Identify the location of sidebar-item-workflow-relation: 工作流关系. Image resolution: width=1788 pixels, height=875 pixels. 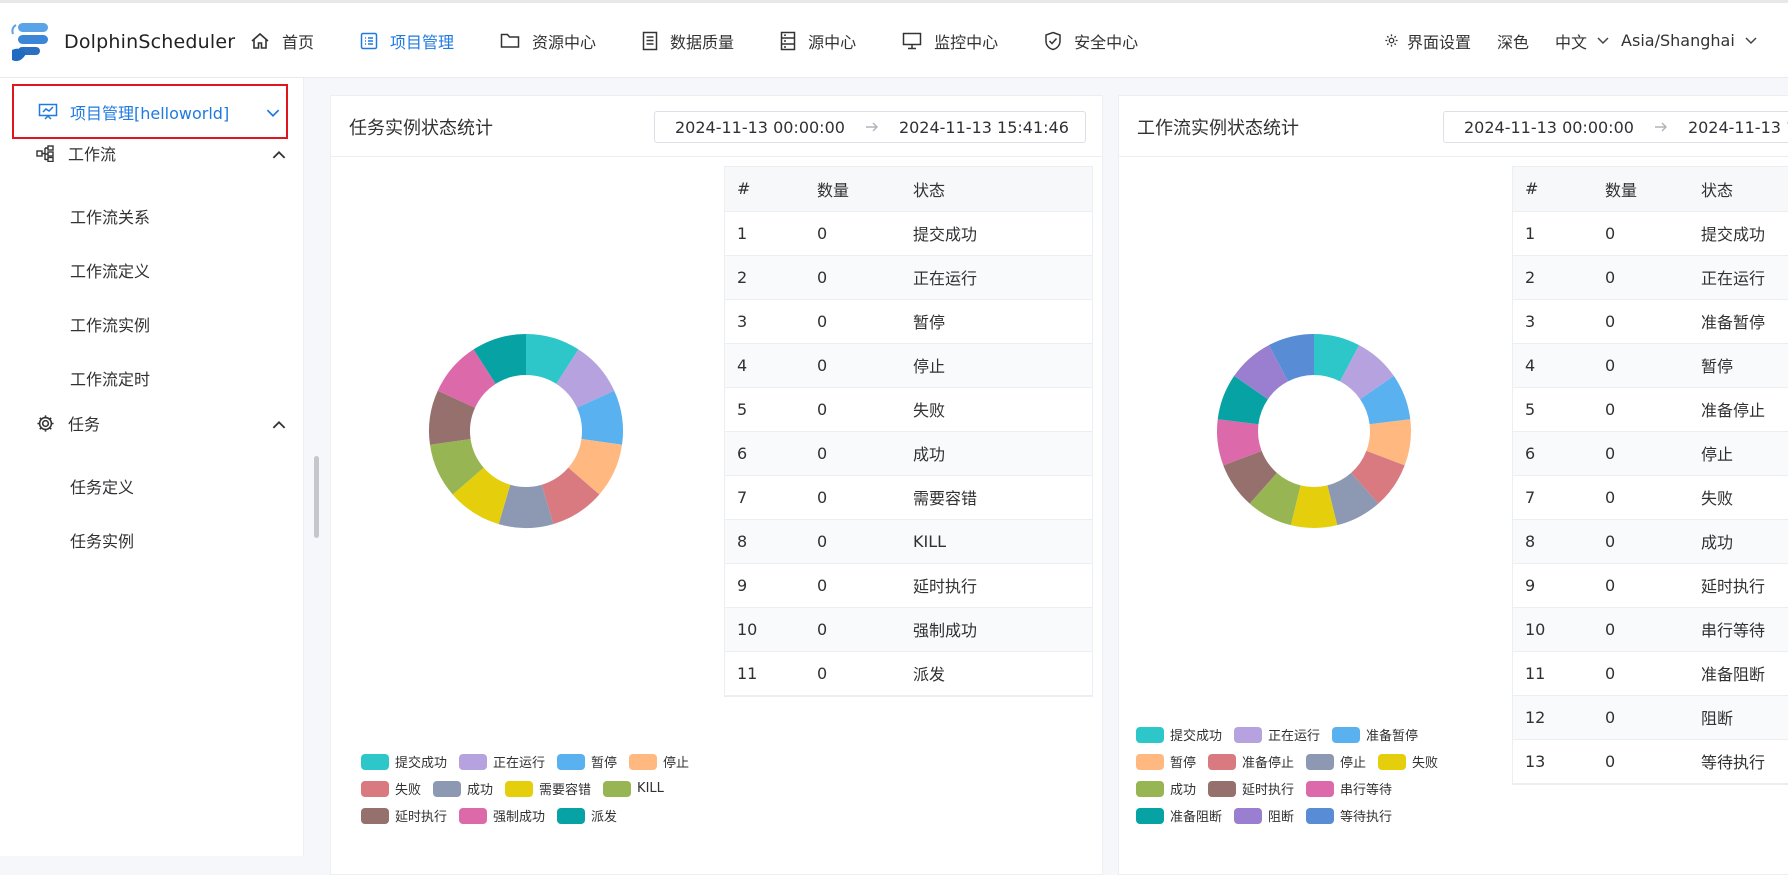
(110, 216).